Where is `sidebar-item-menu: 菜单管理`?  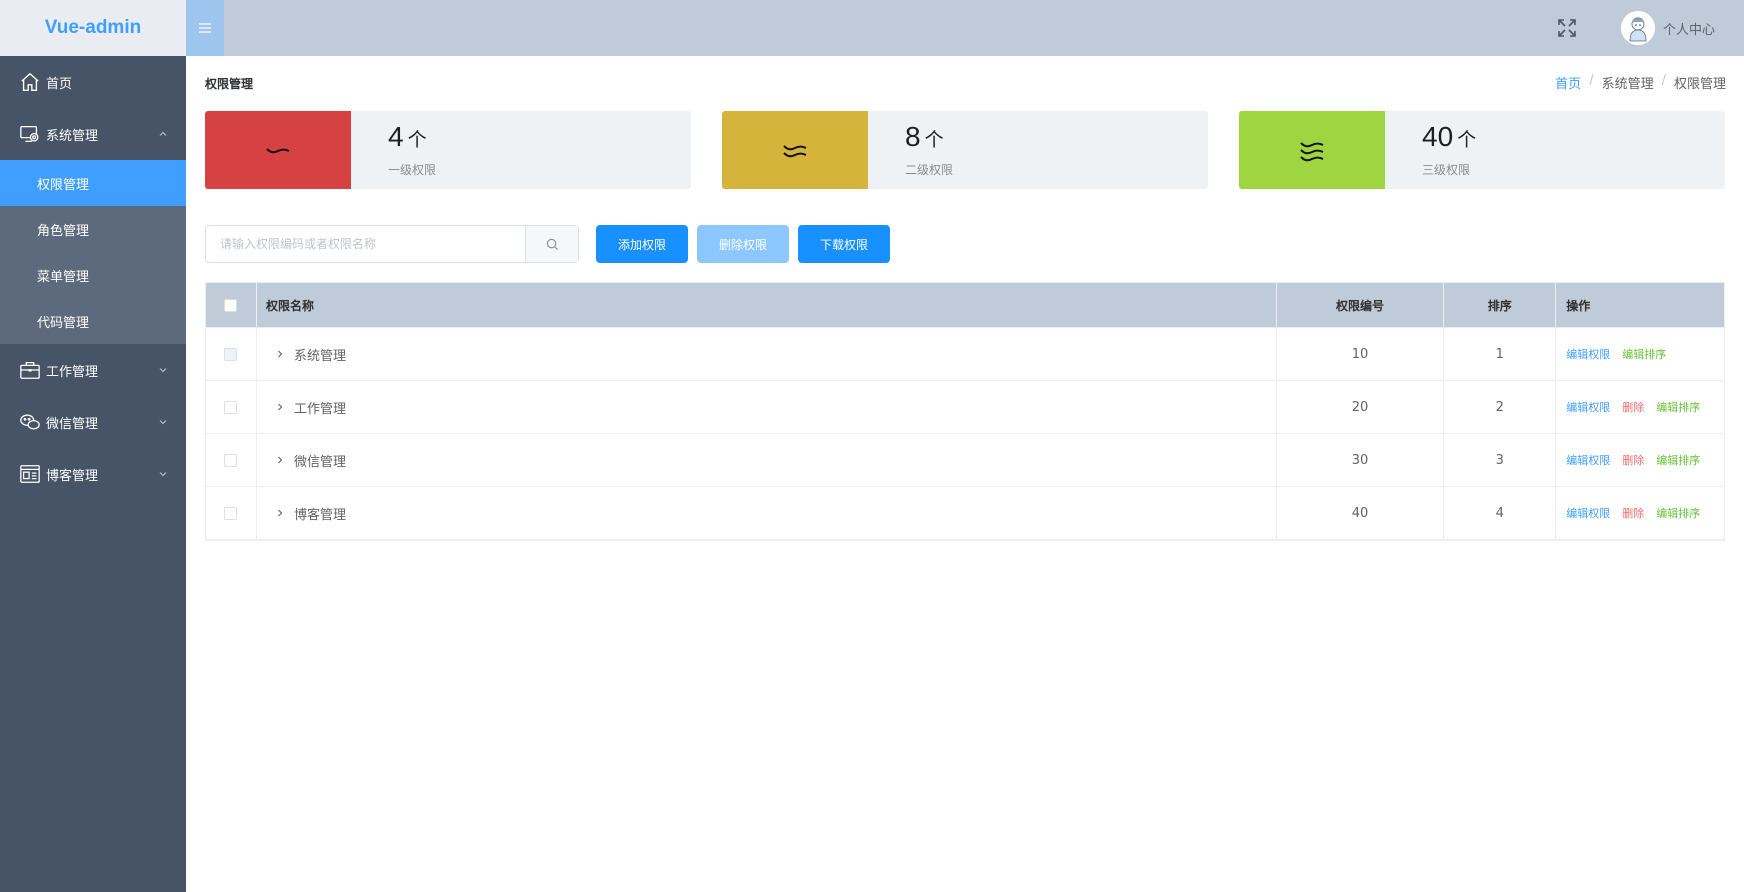
sidebar-item-menu: 菜单管理 is located at coordinates (93, 275).